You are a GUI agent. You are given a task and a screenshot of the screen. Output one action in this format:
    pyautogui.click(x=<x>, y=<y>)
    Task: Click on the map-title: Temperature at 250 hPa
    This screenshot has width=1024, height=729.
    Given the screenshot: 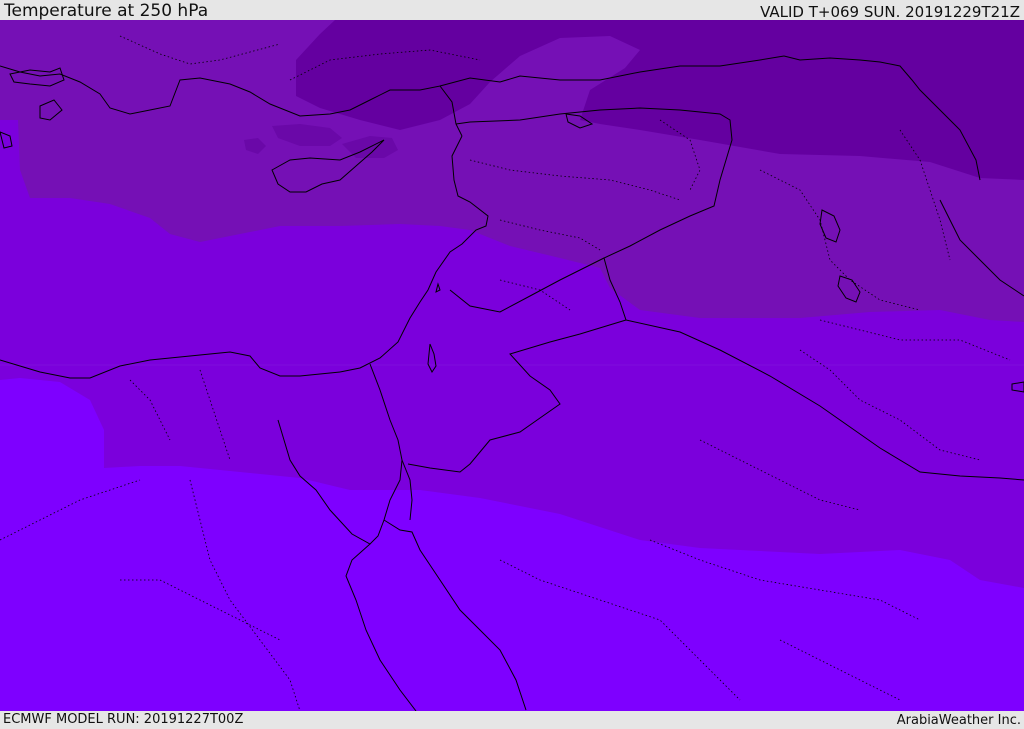 What is the action you would take?
    pyautogui.click(x=106, y=11)
    